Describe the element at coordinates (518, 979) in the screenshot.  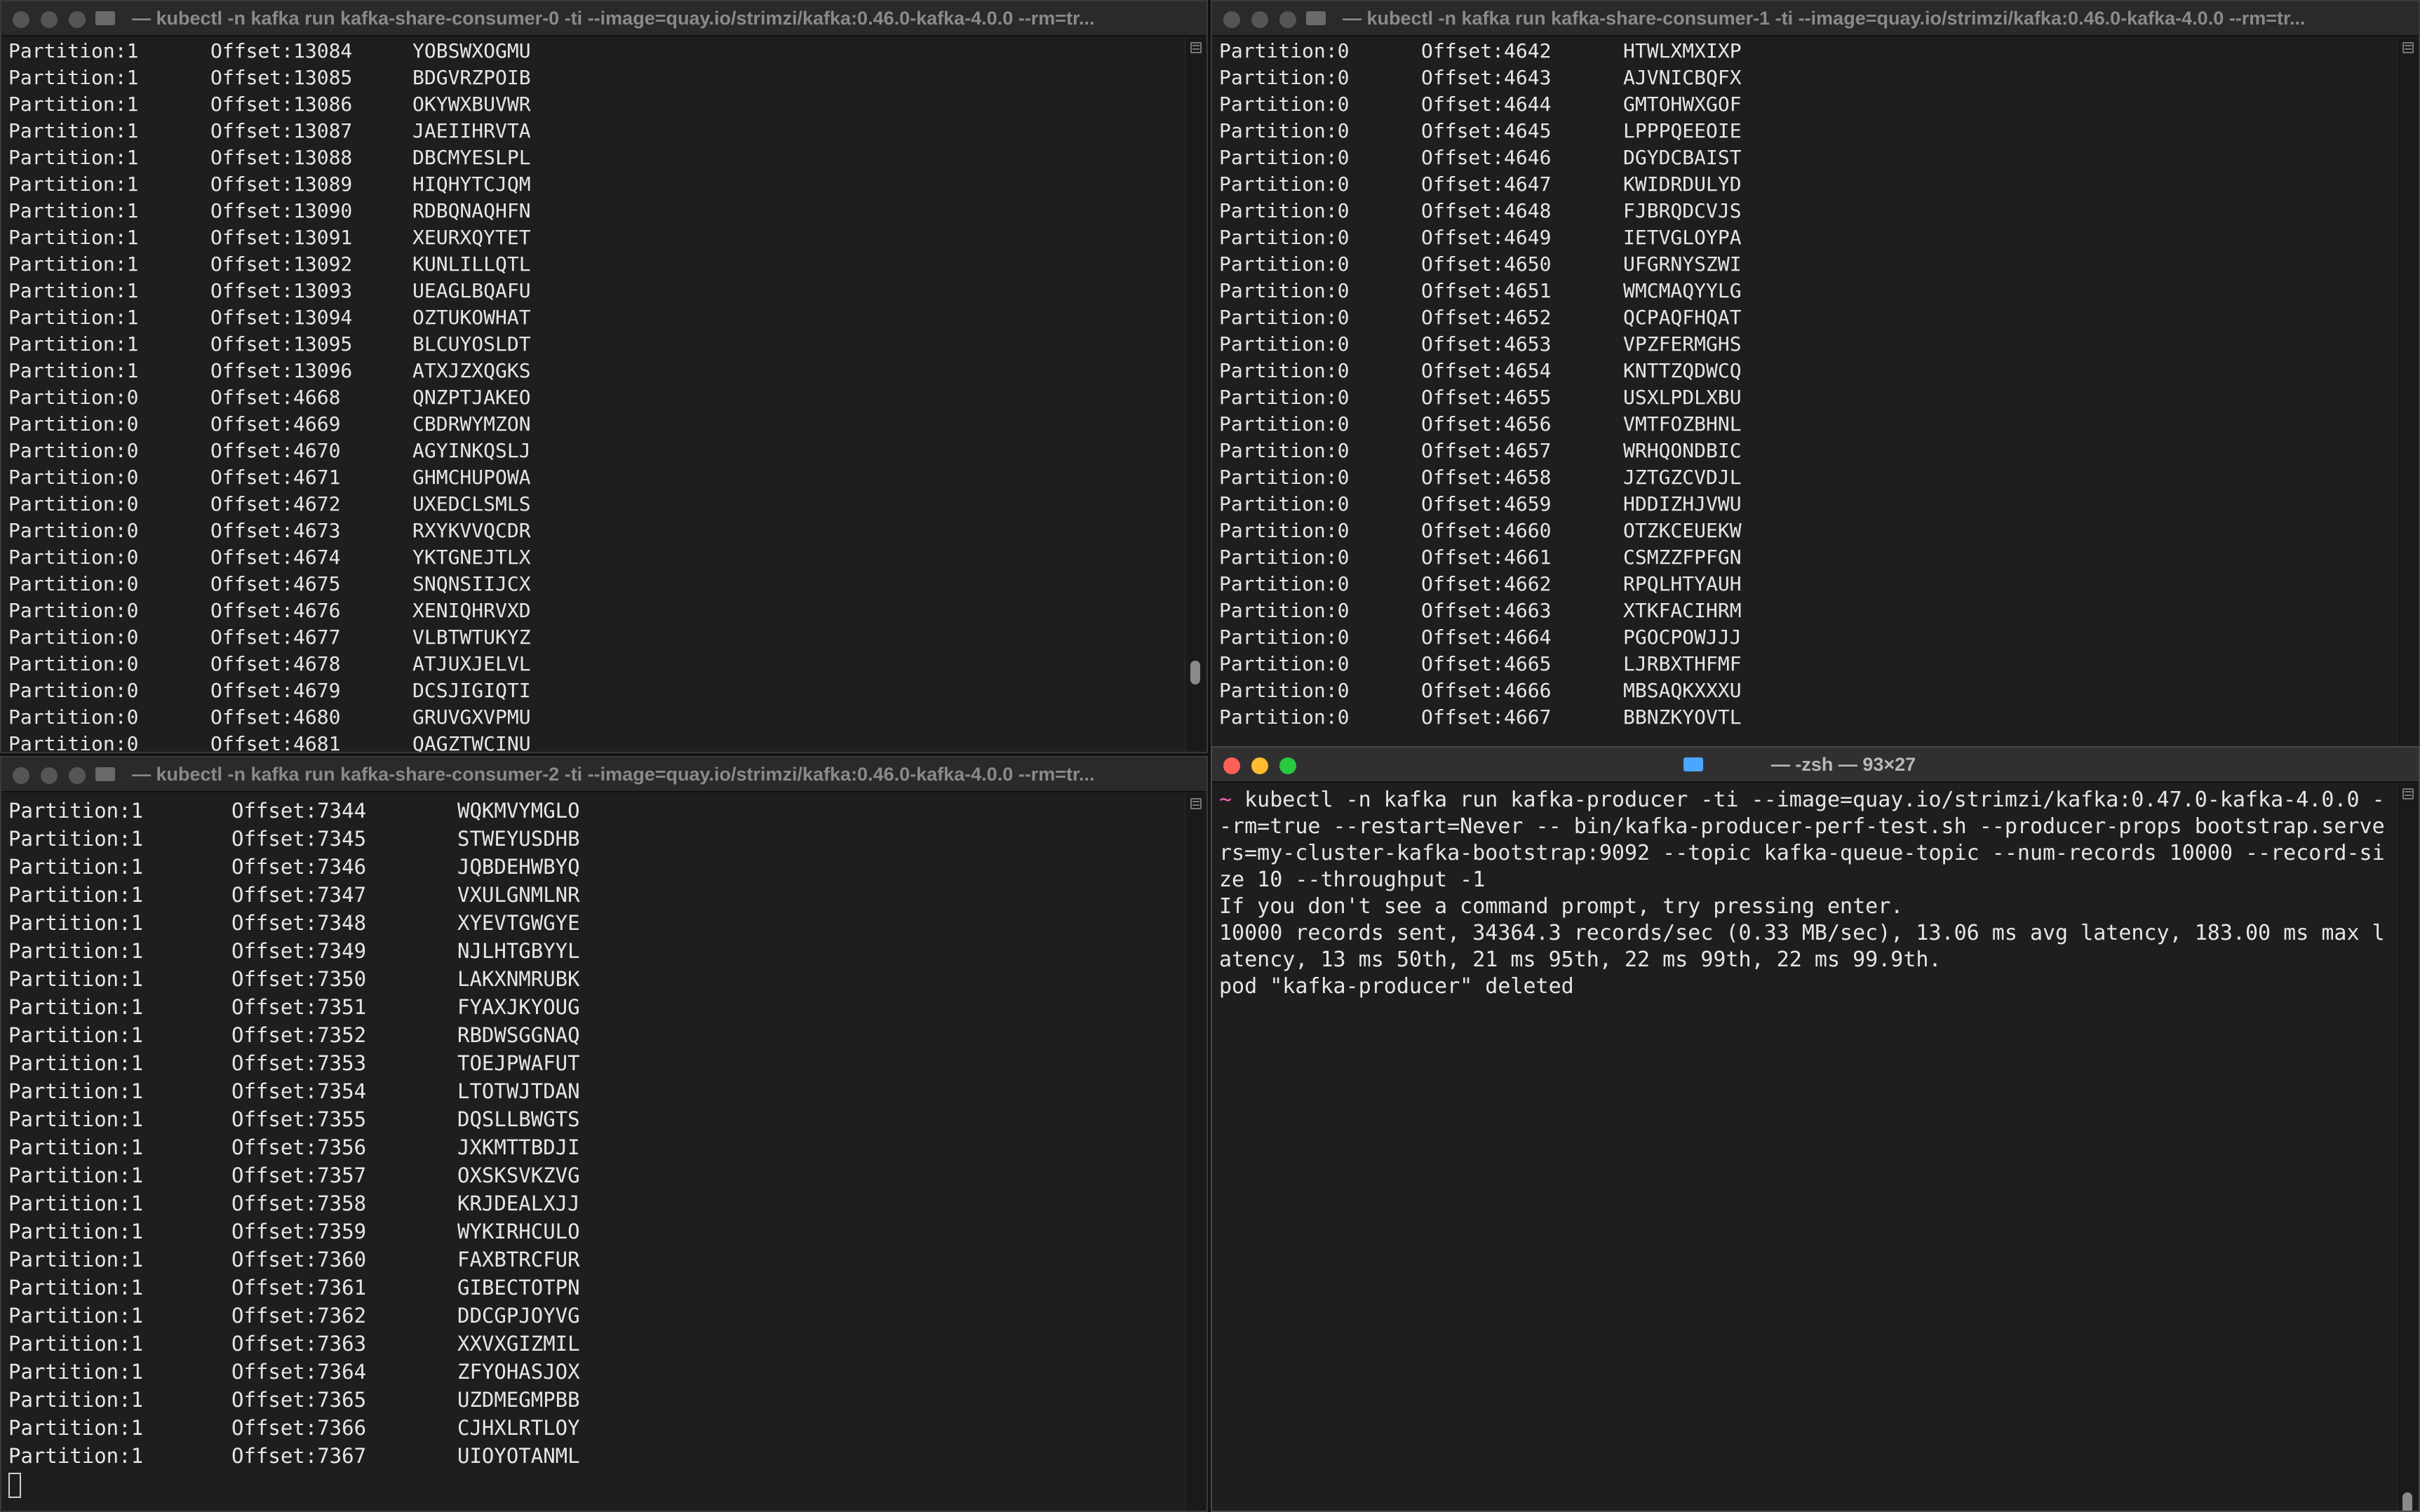
I see `message-value: LAKXNMRUBK` at that location.